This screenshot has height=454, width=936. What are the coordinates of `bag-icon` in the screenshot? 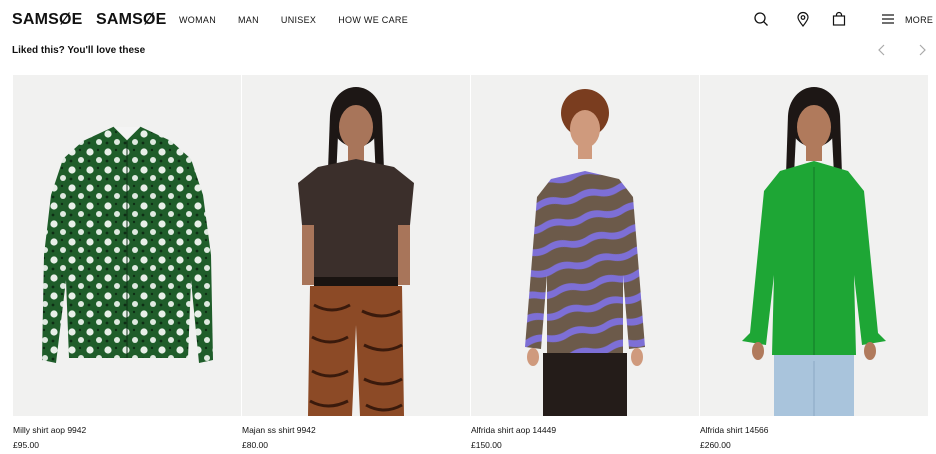 It's located at (839, 19).